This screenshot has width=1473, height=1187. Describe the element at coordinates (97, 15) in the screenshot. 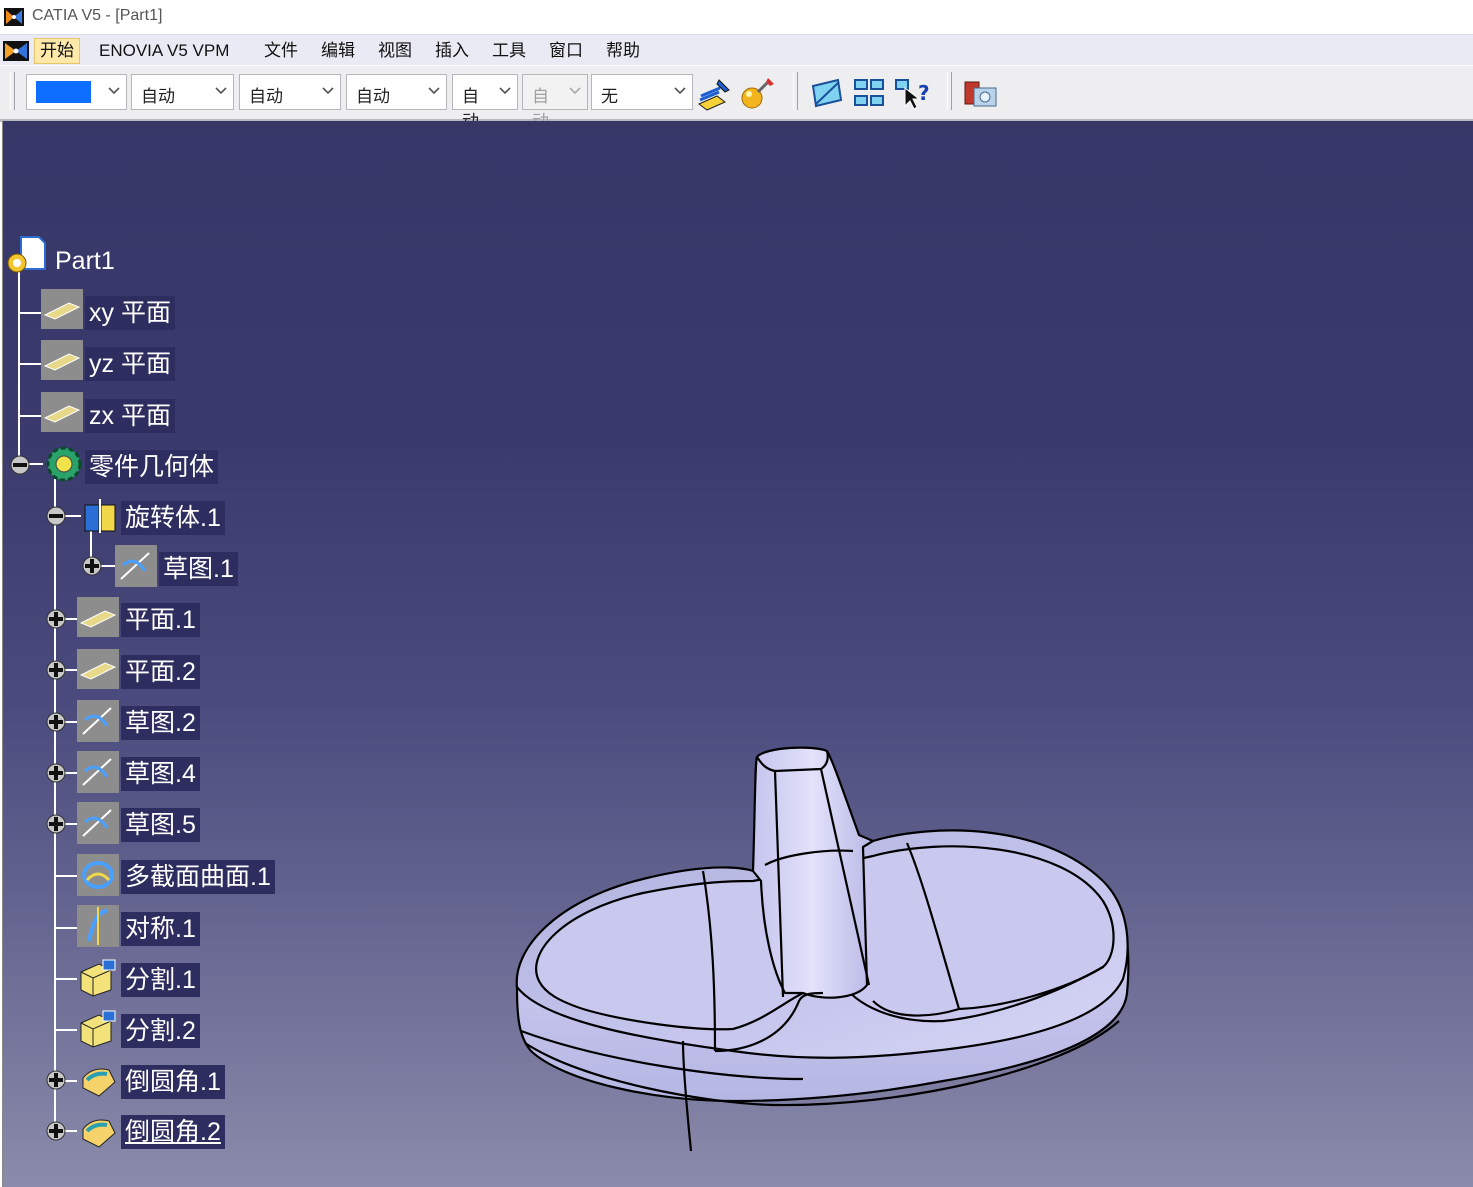

I see `window-title: CATIA V5 - [Part1]` at that location.